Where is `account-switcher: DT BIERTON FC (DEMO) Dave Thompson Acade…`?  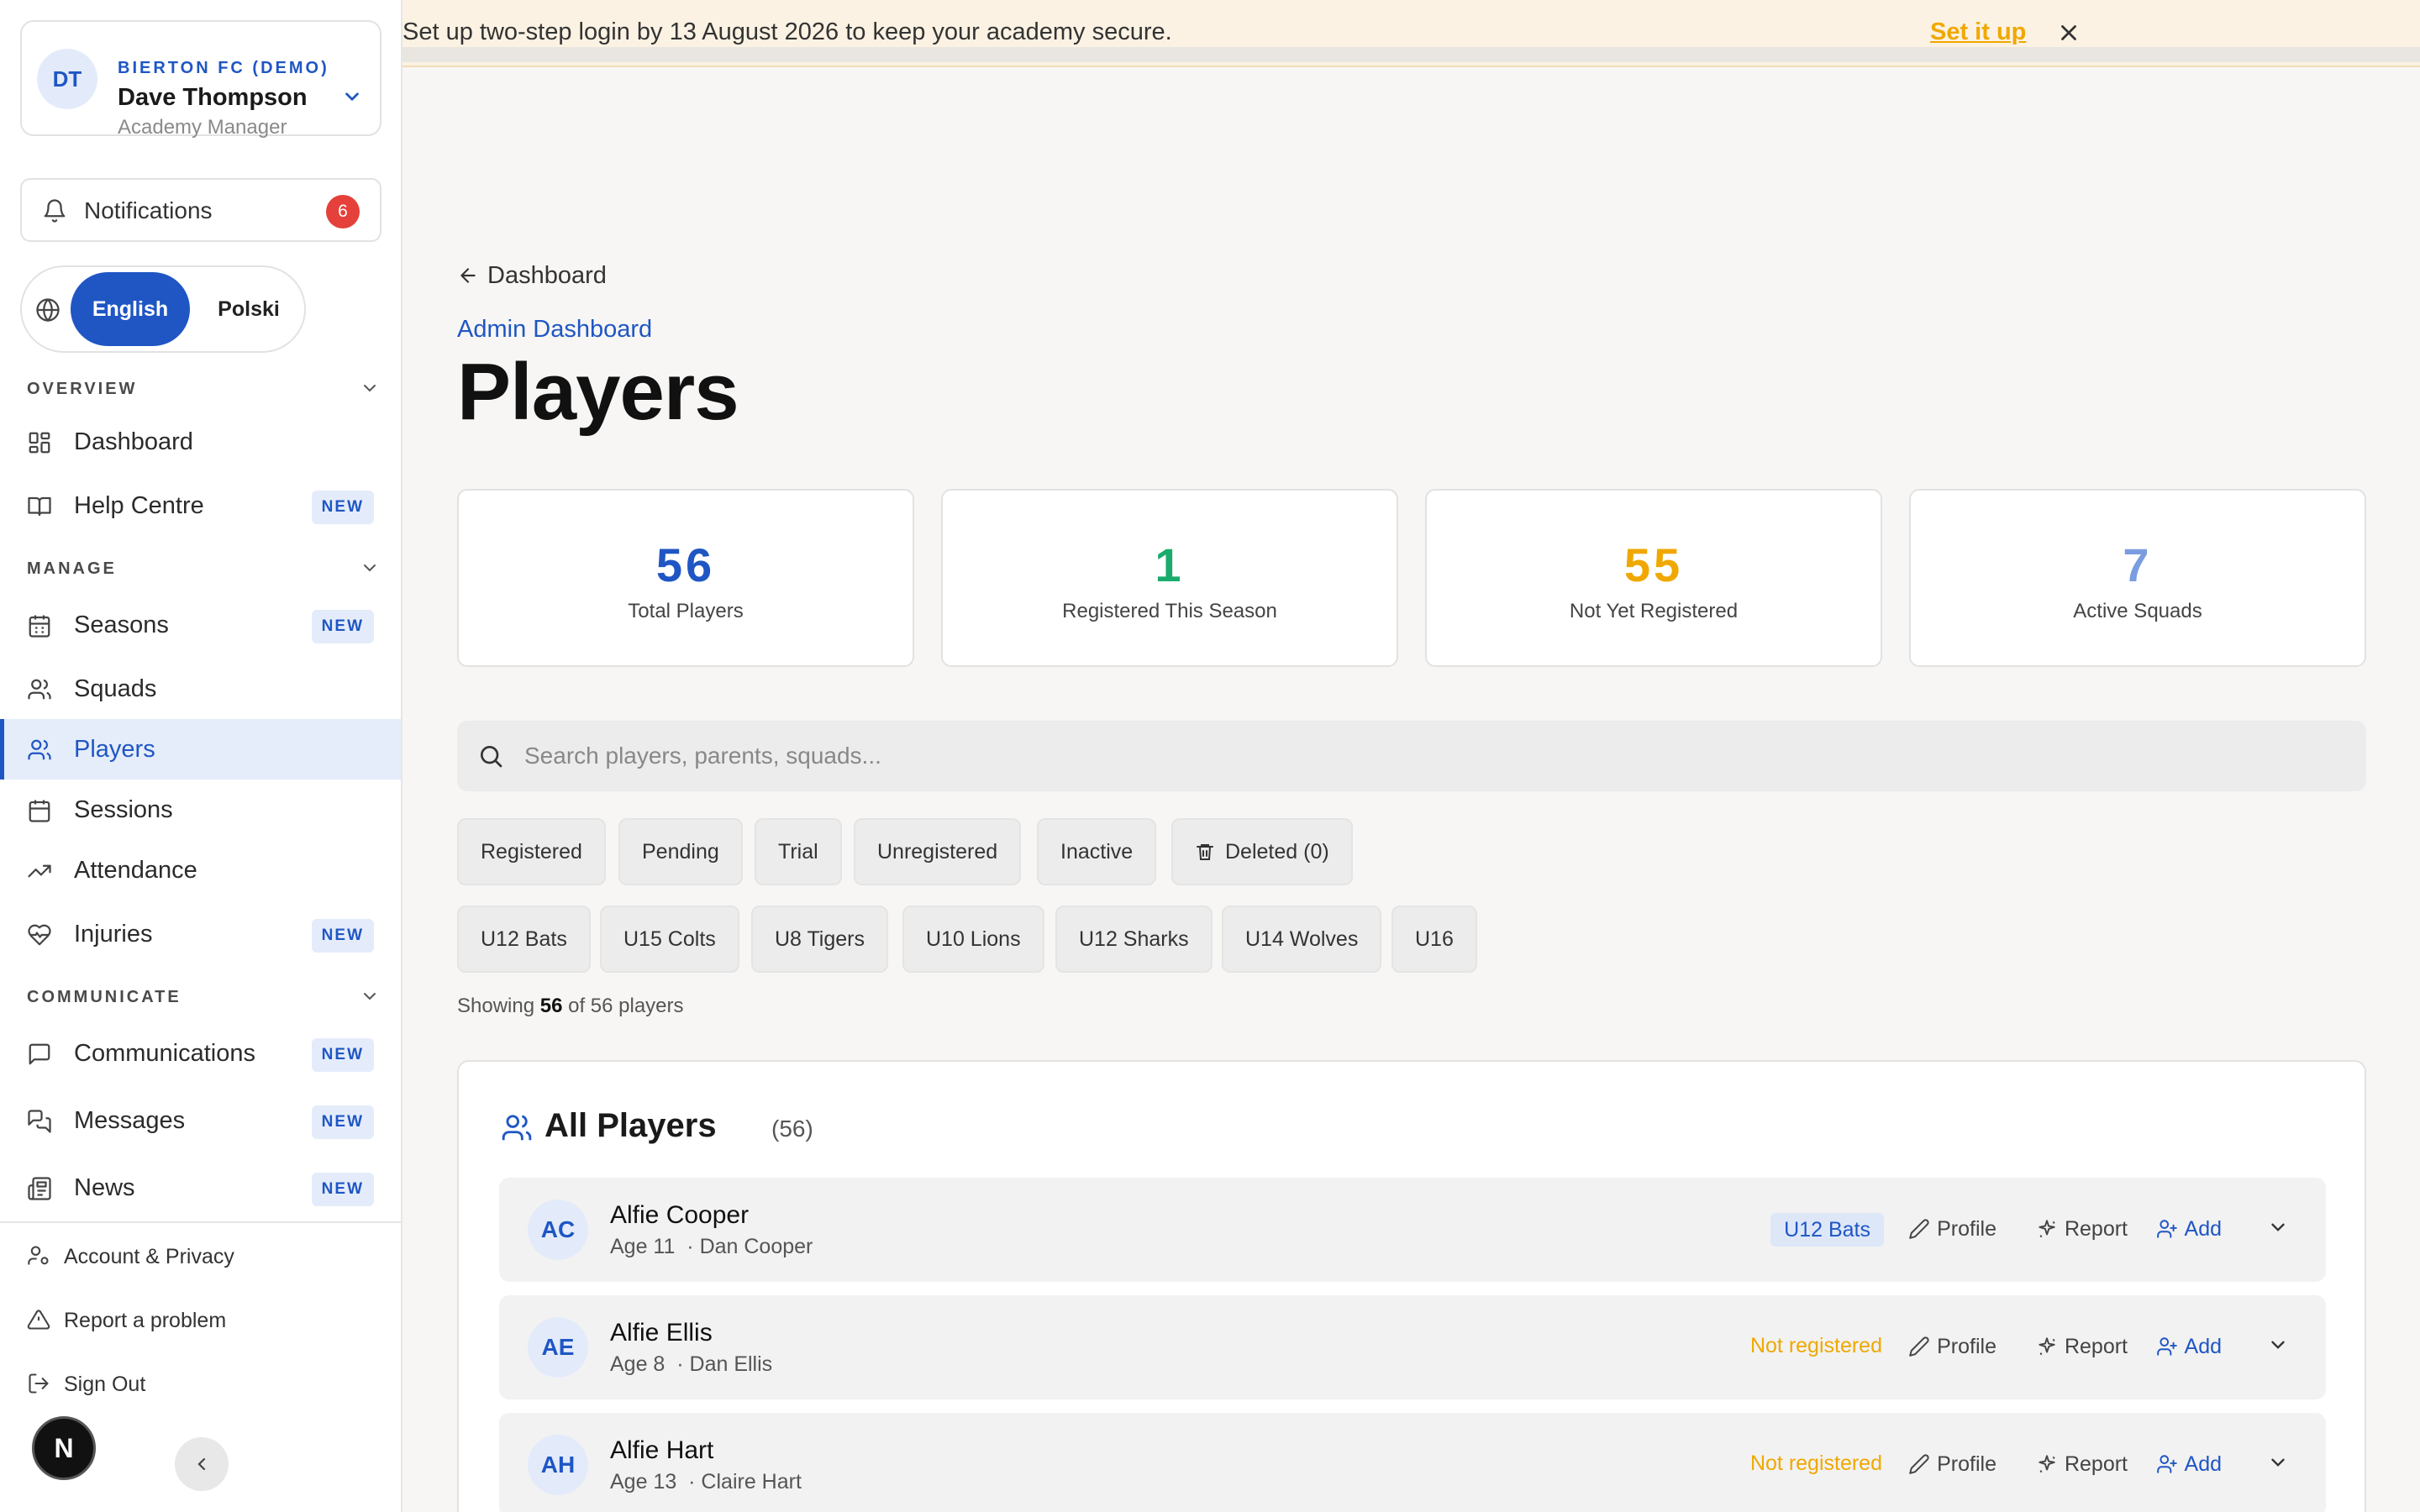
account-switcher: DT BIERTON FC (DEMO) Dave Thompson Acade… is located at coordinates (200, 79).